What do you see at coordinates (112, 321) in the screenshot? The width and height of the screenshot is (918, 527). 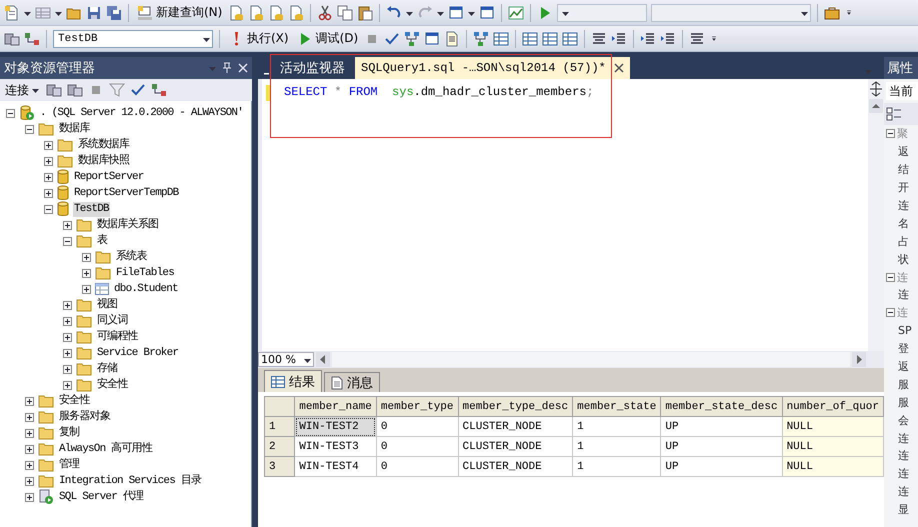 I see `tree-item: 同义词` at bounding box center [112, 321].